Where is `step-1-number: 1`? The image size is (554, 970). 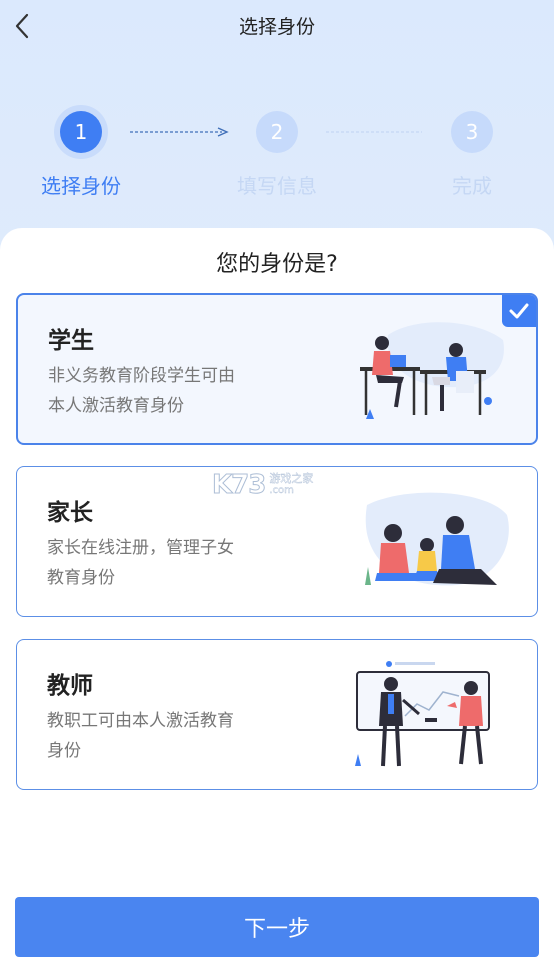 step-1-number: 1 is located at coordinates (81, 132).